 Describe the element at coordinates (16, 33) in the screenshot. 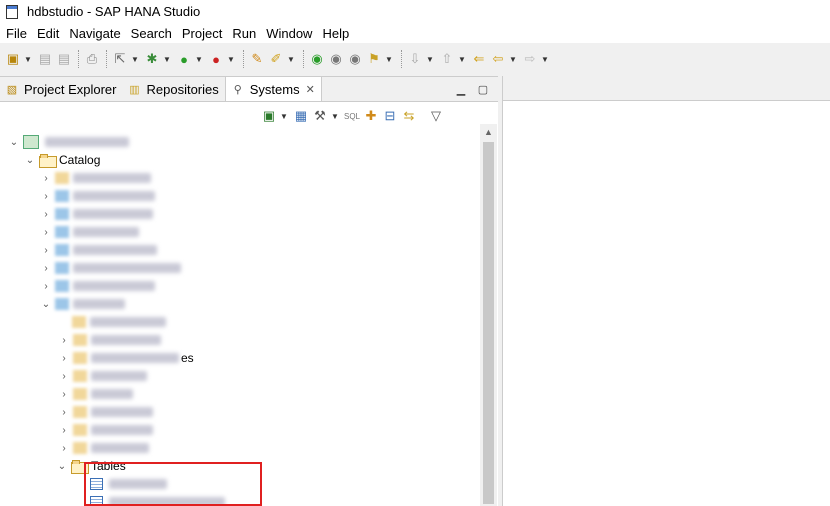

I see `menu-file: File` at that location.